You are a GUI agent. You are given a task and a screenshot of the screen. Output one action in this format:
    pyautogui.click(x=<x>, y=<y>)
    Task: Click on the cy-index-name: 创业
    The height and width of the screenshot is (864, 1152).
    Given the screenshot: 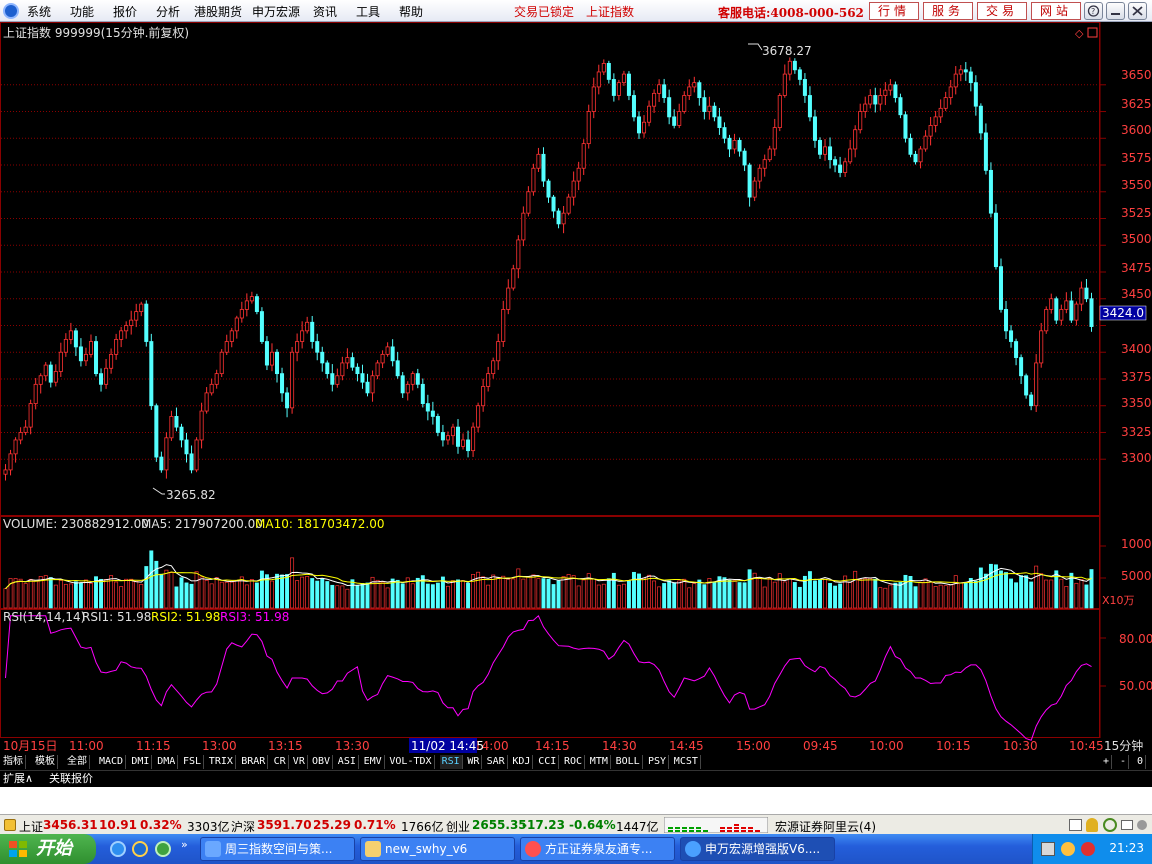 What is the action you would take?
    pyautogui.click(x=458, y=826)
    